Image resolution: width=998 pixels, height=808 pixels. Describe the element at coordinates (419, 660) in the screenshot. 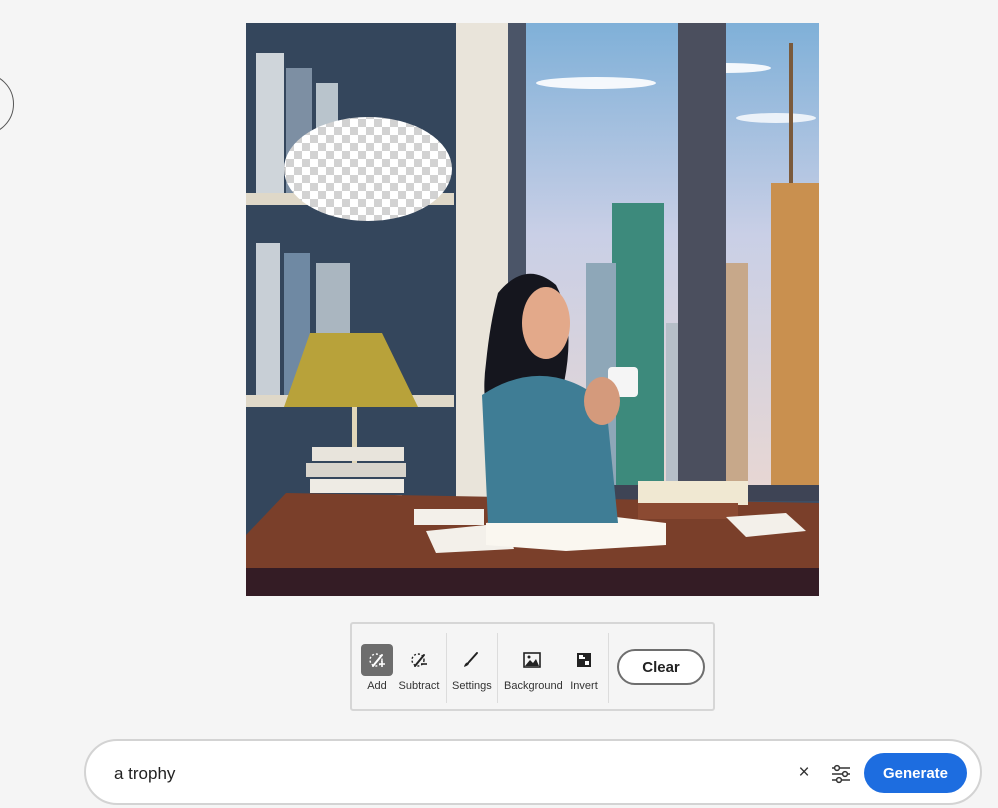

I see `brush-subtract-icon` at that location.